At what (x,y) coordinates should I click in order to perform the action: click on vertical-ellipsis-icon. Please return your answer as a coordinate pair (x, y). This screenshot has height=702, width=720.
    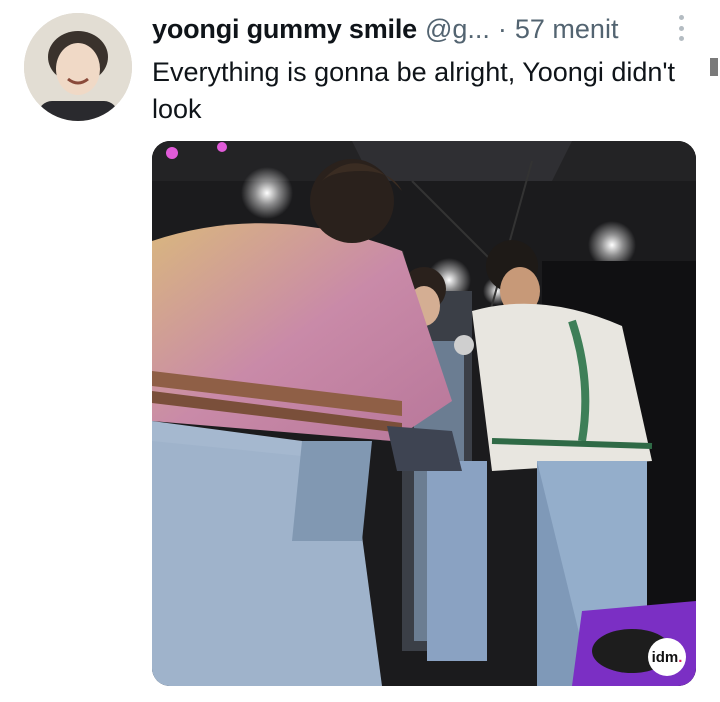
    Looking at the image, I should click on (681, 28).